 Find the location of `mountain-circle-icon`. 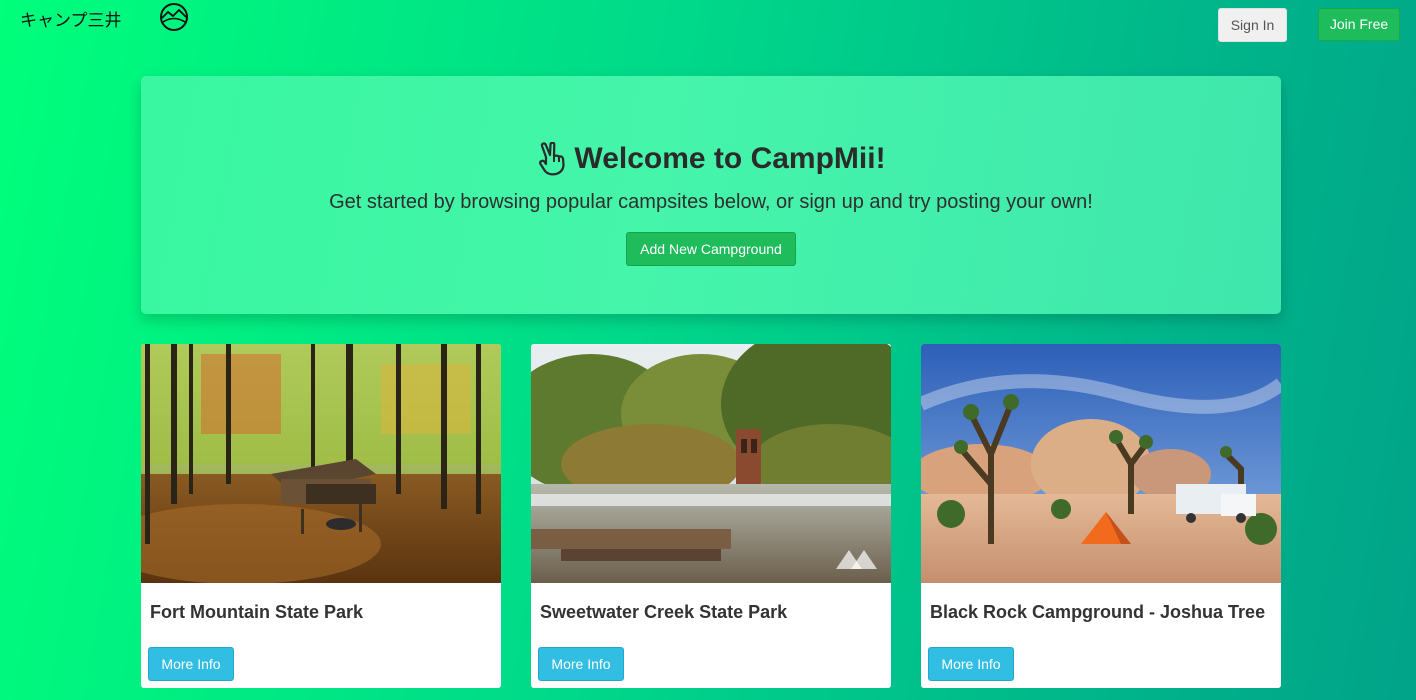

mountain-circle-icon is located at coordinates (174, 17).